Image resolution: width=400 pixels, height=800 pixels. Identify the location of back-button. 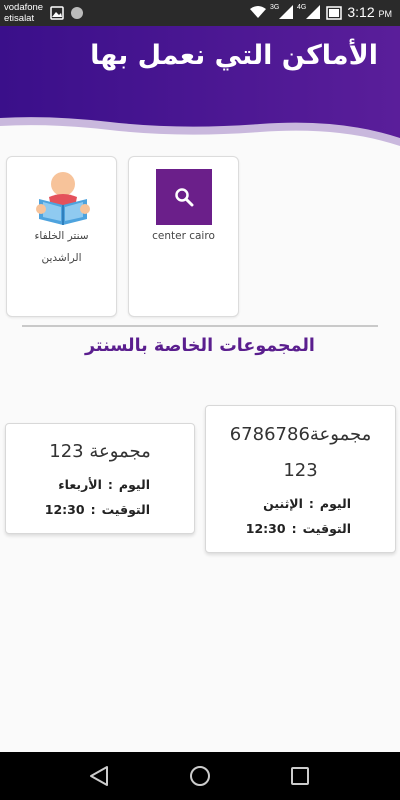
(100, 776).